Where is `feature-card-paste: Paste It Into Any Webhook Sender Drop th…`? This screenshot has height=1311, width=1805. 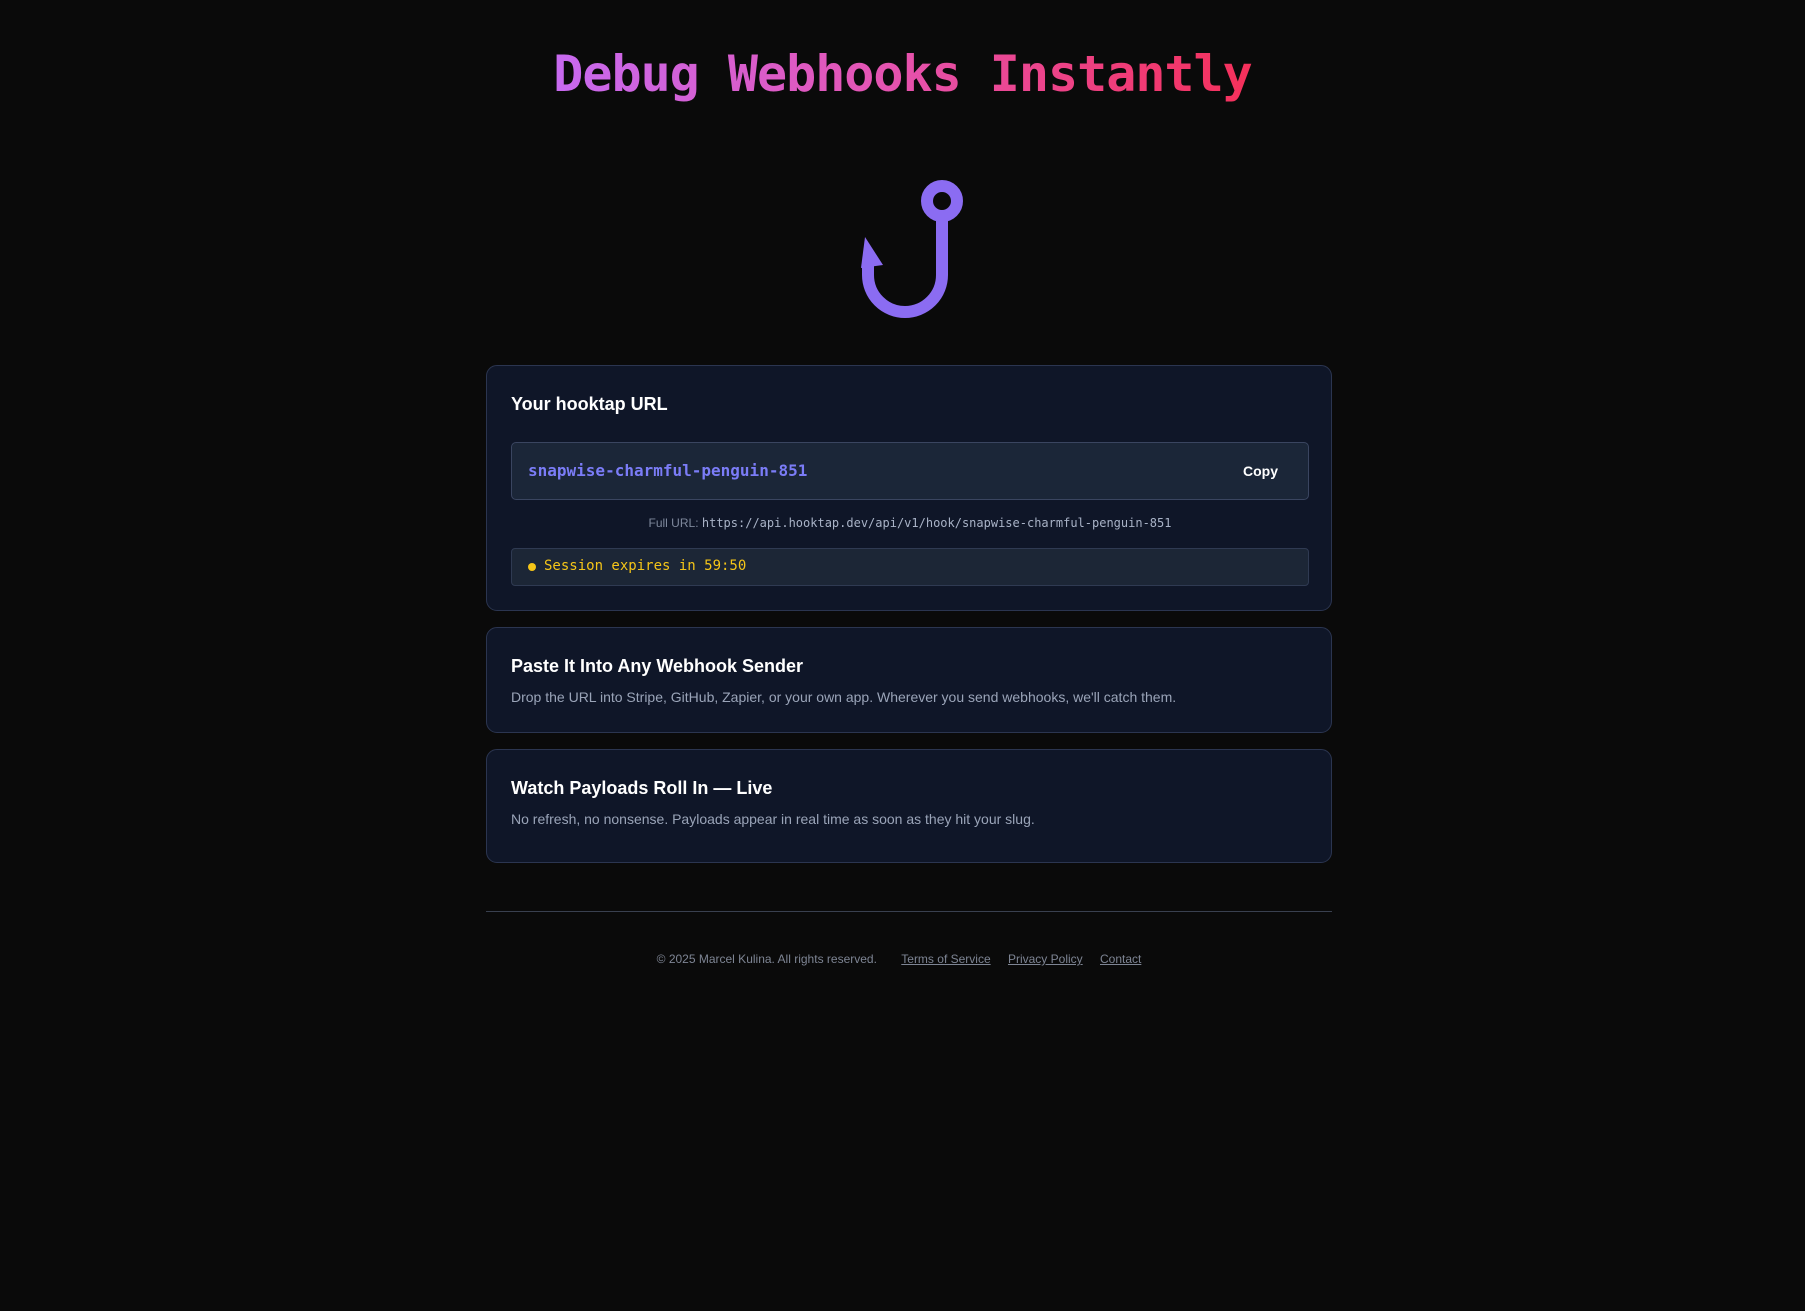 feature-card-paste: Paste It Into Any Webhook Sender Drop th… is located at coordinates (909, 680).